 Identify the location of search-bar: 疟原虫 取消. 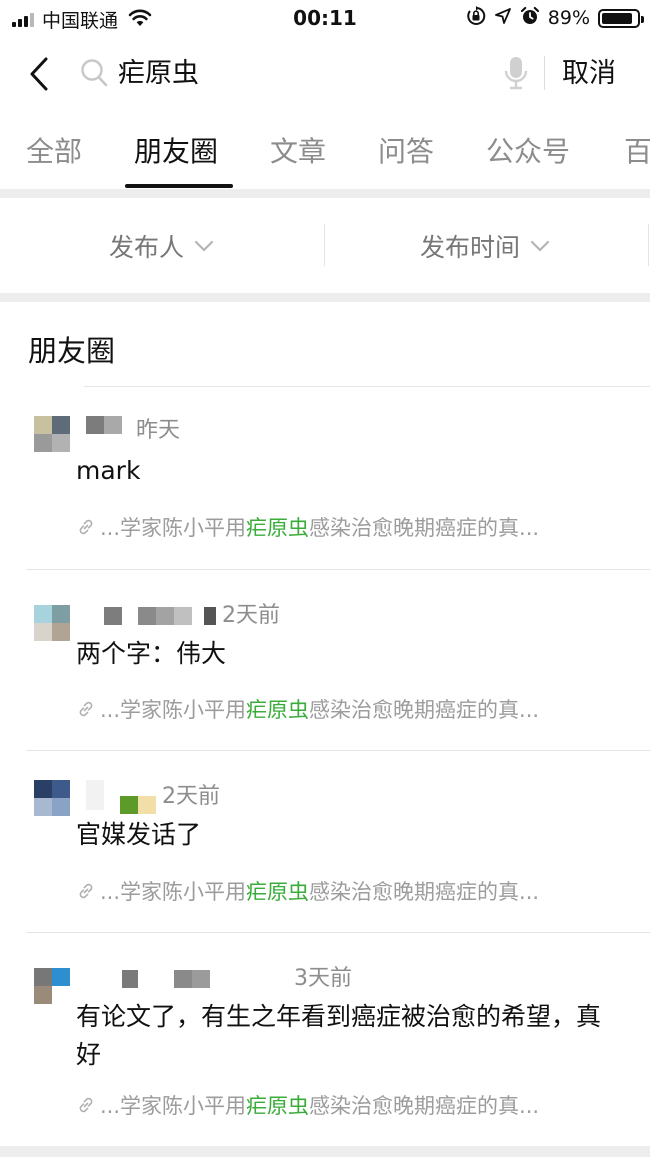
(325, 73).